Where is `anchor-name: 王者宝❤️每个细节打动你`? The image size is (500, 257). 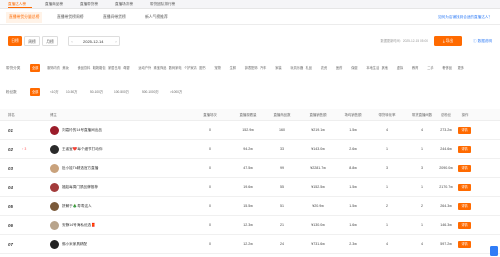 anchor-name: 王者宝❤️每个细节打动你 is located at coordinates (82, 149).